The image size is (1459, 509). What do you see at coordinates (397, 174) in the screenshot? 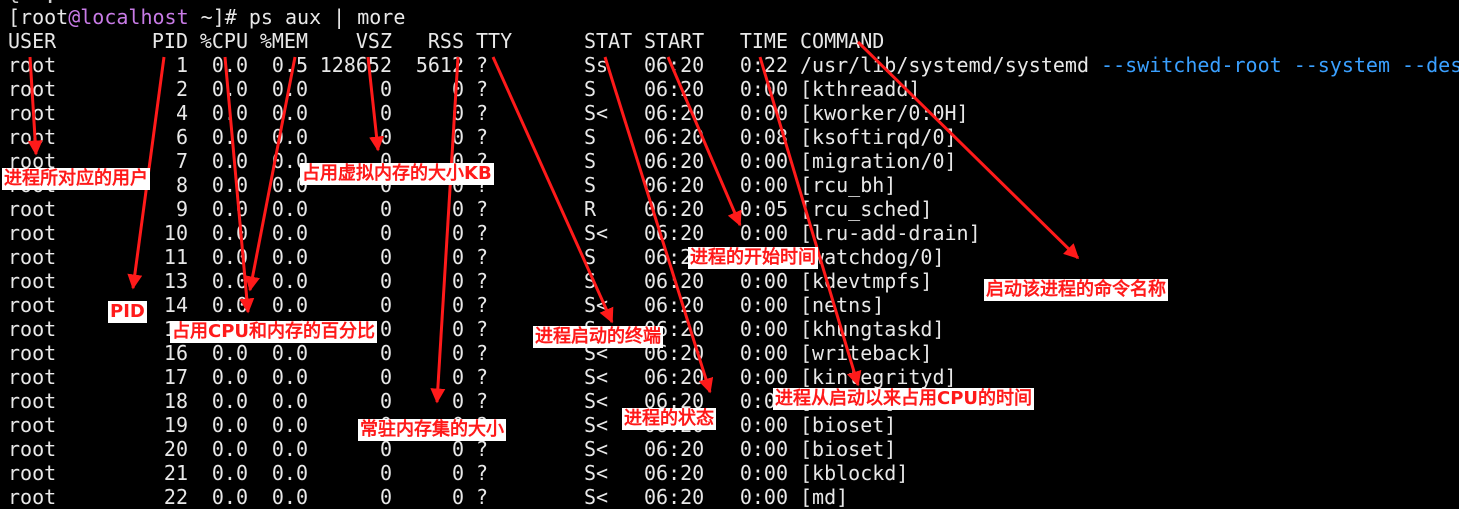
I see `annotation-vsz: 占用虚拟内存的大小KB` at bounding box center [397, 174].